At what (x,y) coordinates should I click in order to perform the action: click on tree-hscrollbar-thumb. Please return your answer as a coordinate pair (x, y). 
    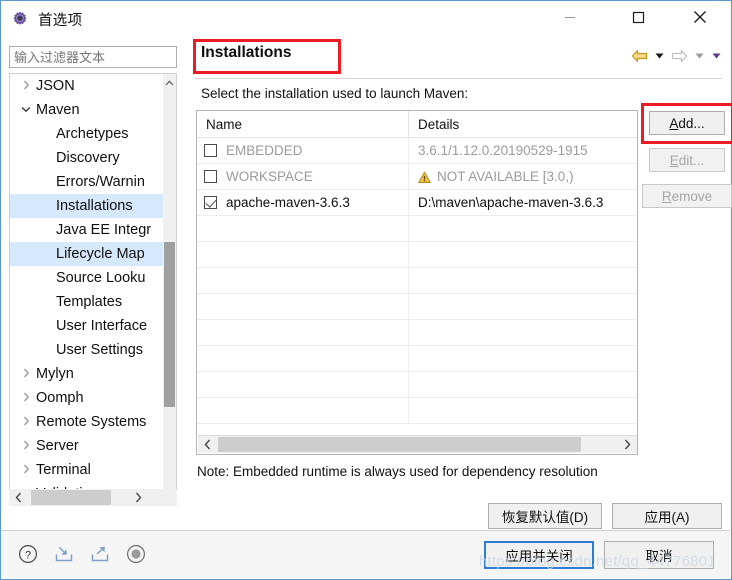
    Looking at the image, I should click on (71, 497).